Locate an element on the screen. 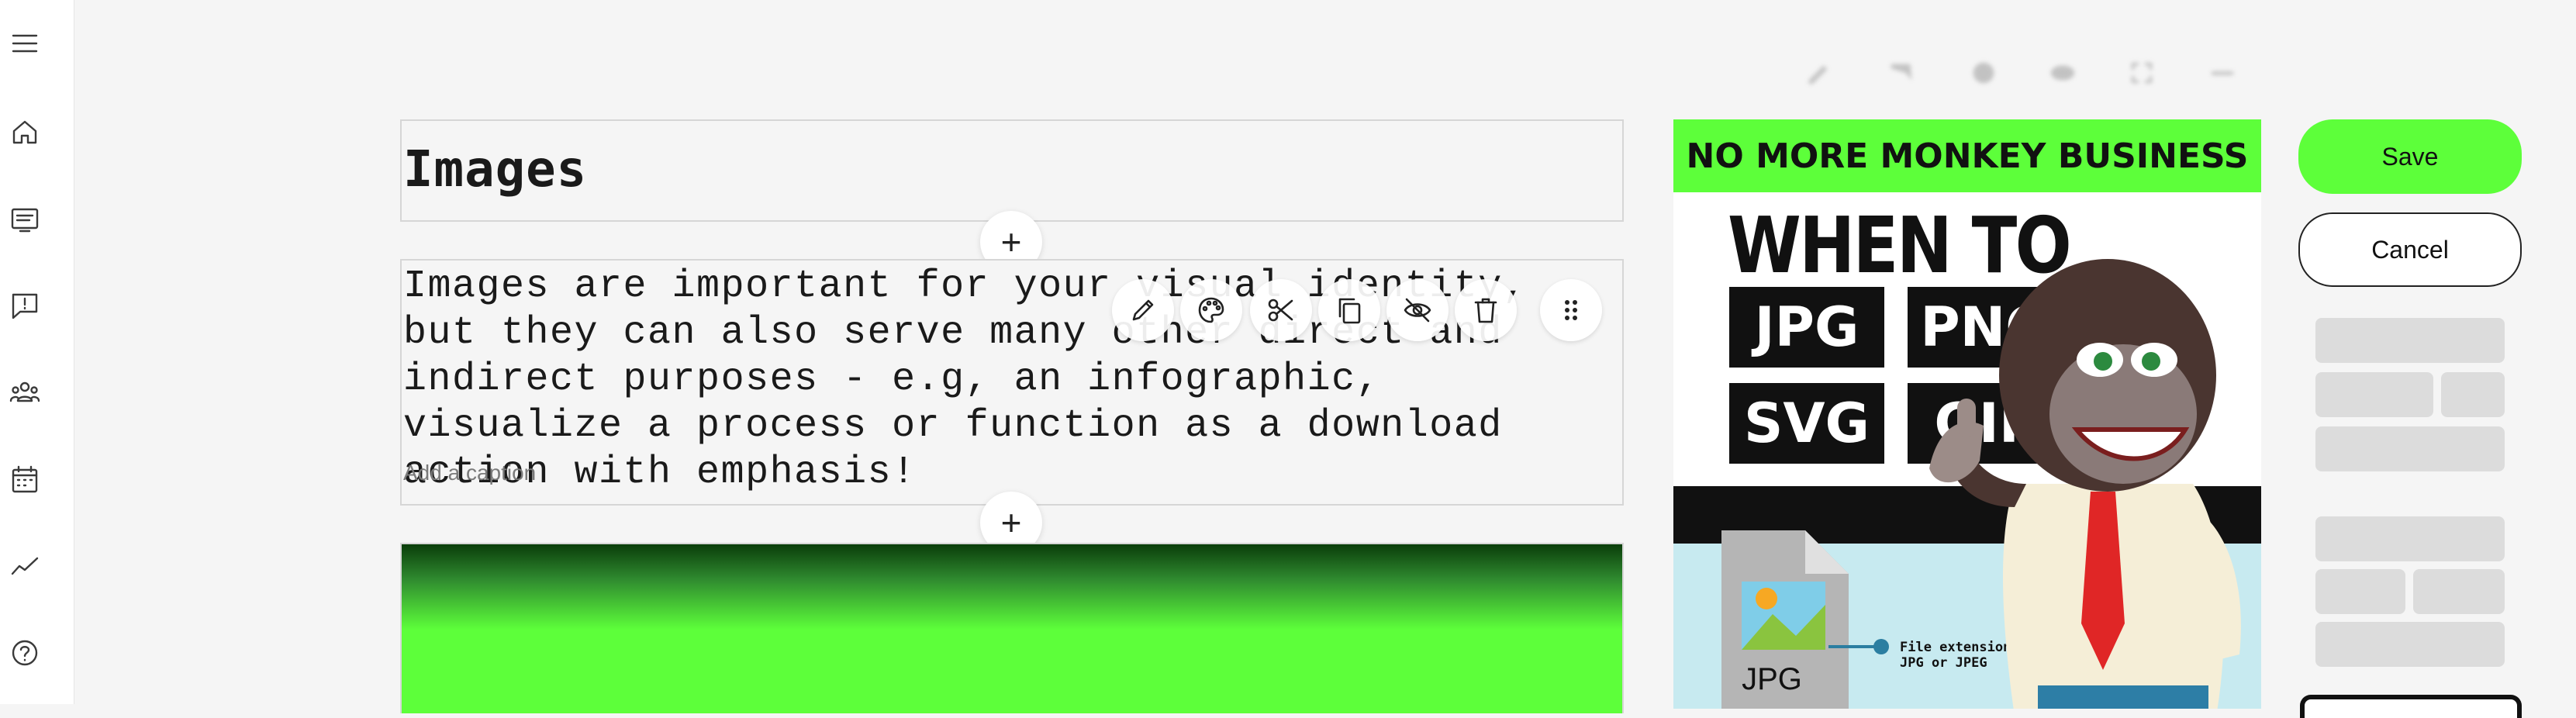 The image size is (2576, 718). cancel-button: Cancel is located at coordinates (2410, 249).